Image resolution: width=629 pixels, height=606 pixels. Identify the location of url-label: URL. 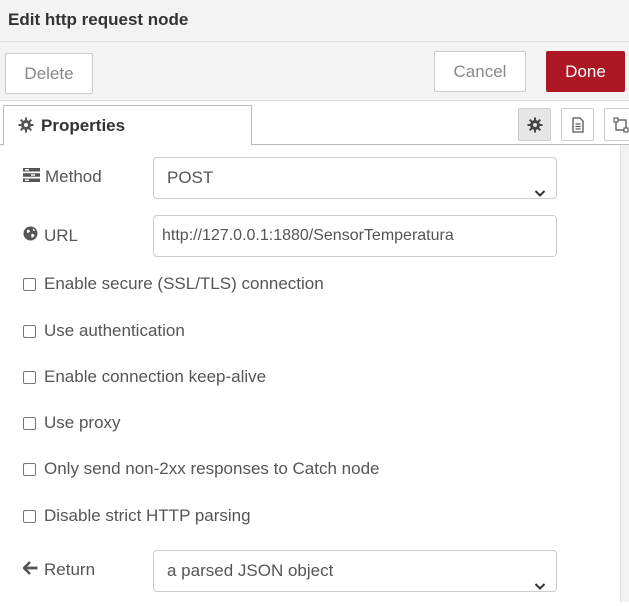
(50, 236).